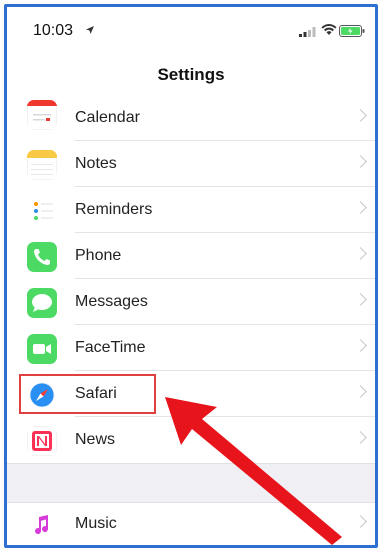 The height and width of the screenshot is (558, 388). Describe the element at coordinates (53, 30) in the screenshot. I see `status-time: 10:03` at that location.